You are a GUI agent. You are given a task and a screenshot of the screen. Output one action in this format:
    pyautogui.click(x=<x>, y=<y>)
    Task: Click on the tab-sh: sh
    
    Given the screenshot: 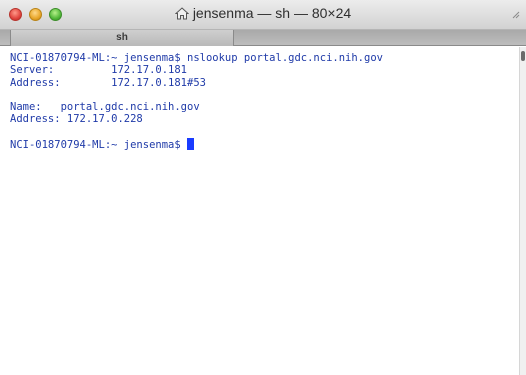 What is the action you would take?
    pyautogui.click(x=122, y=38)
    